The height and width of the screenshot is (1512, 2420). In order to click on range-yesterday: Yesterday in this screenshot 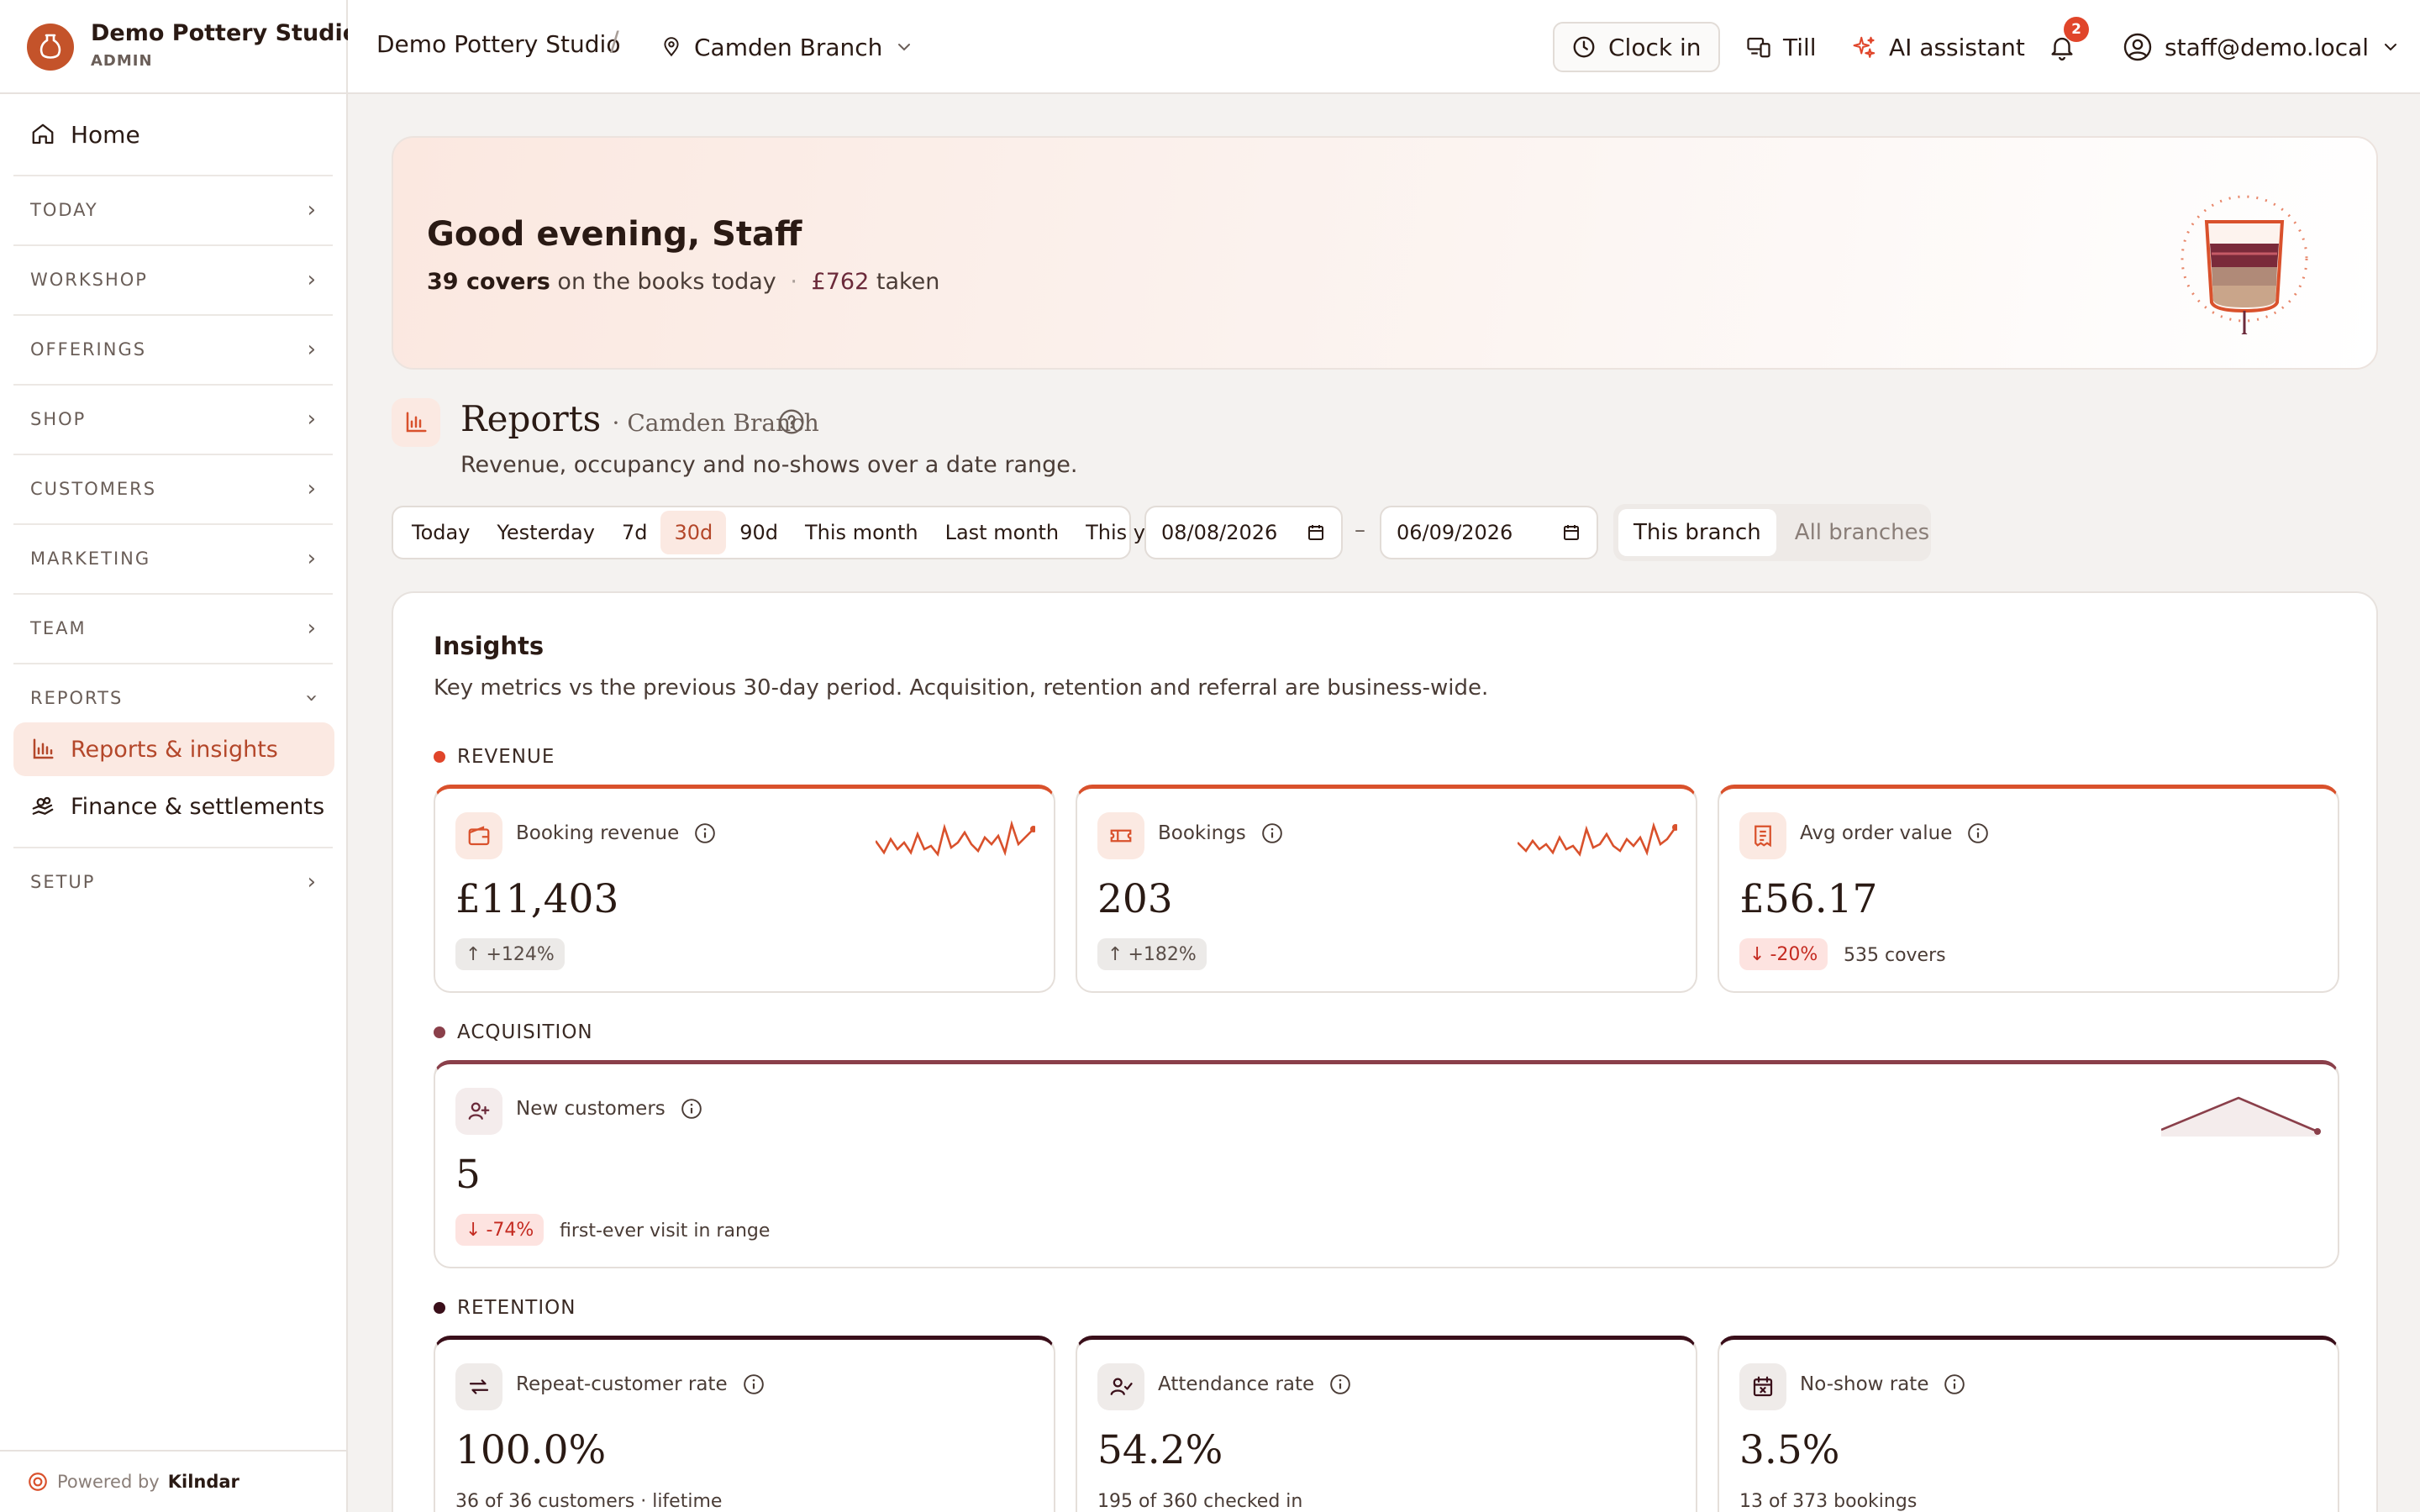, I will do `click(545, 532)`.